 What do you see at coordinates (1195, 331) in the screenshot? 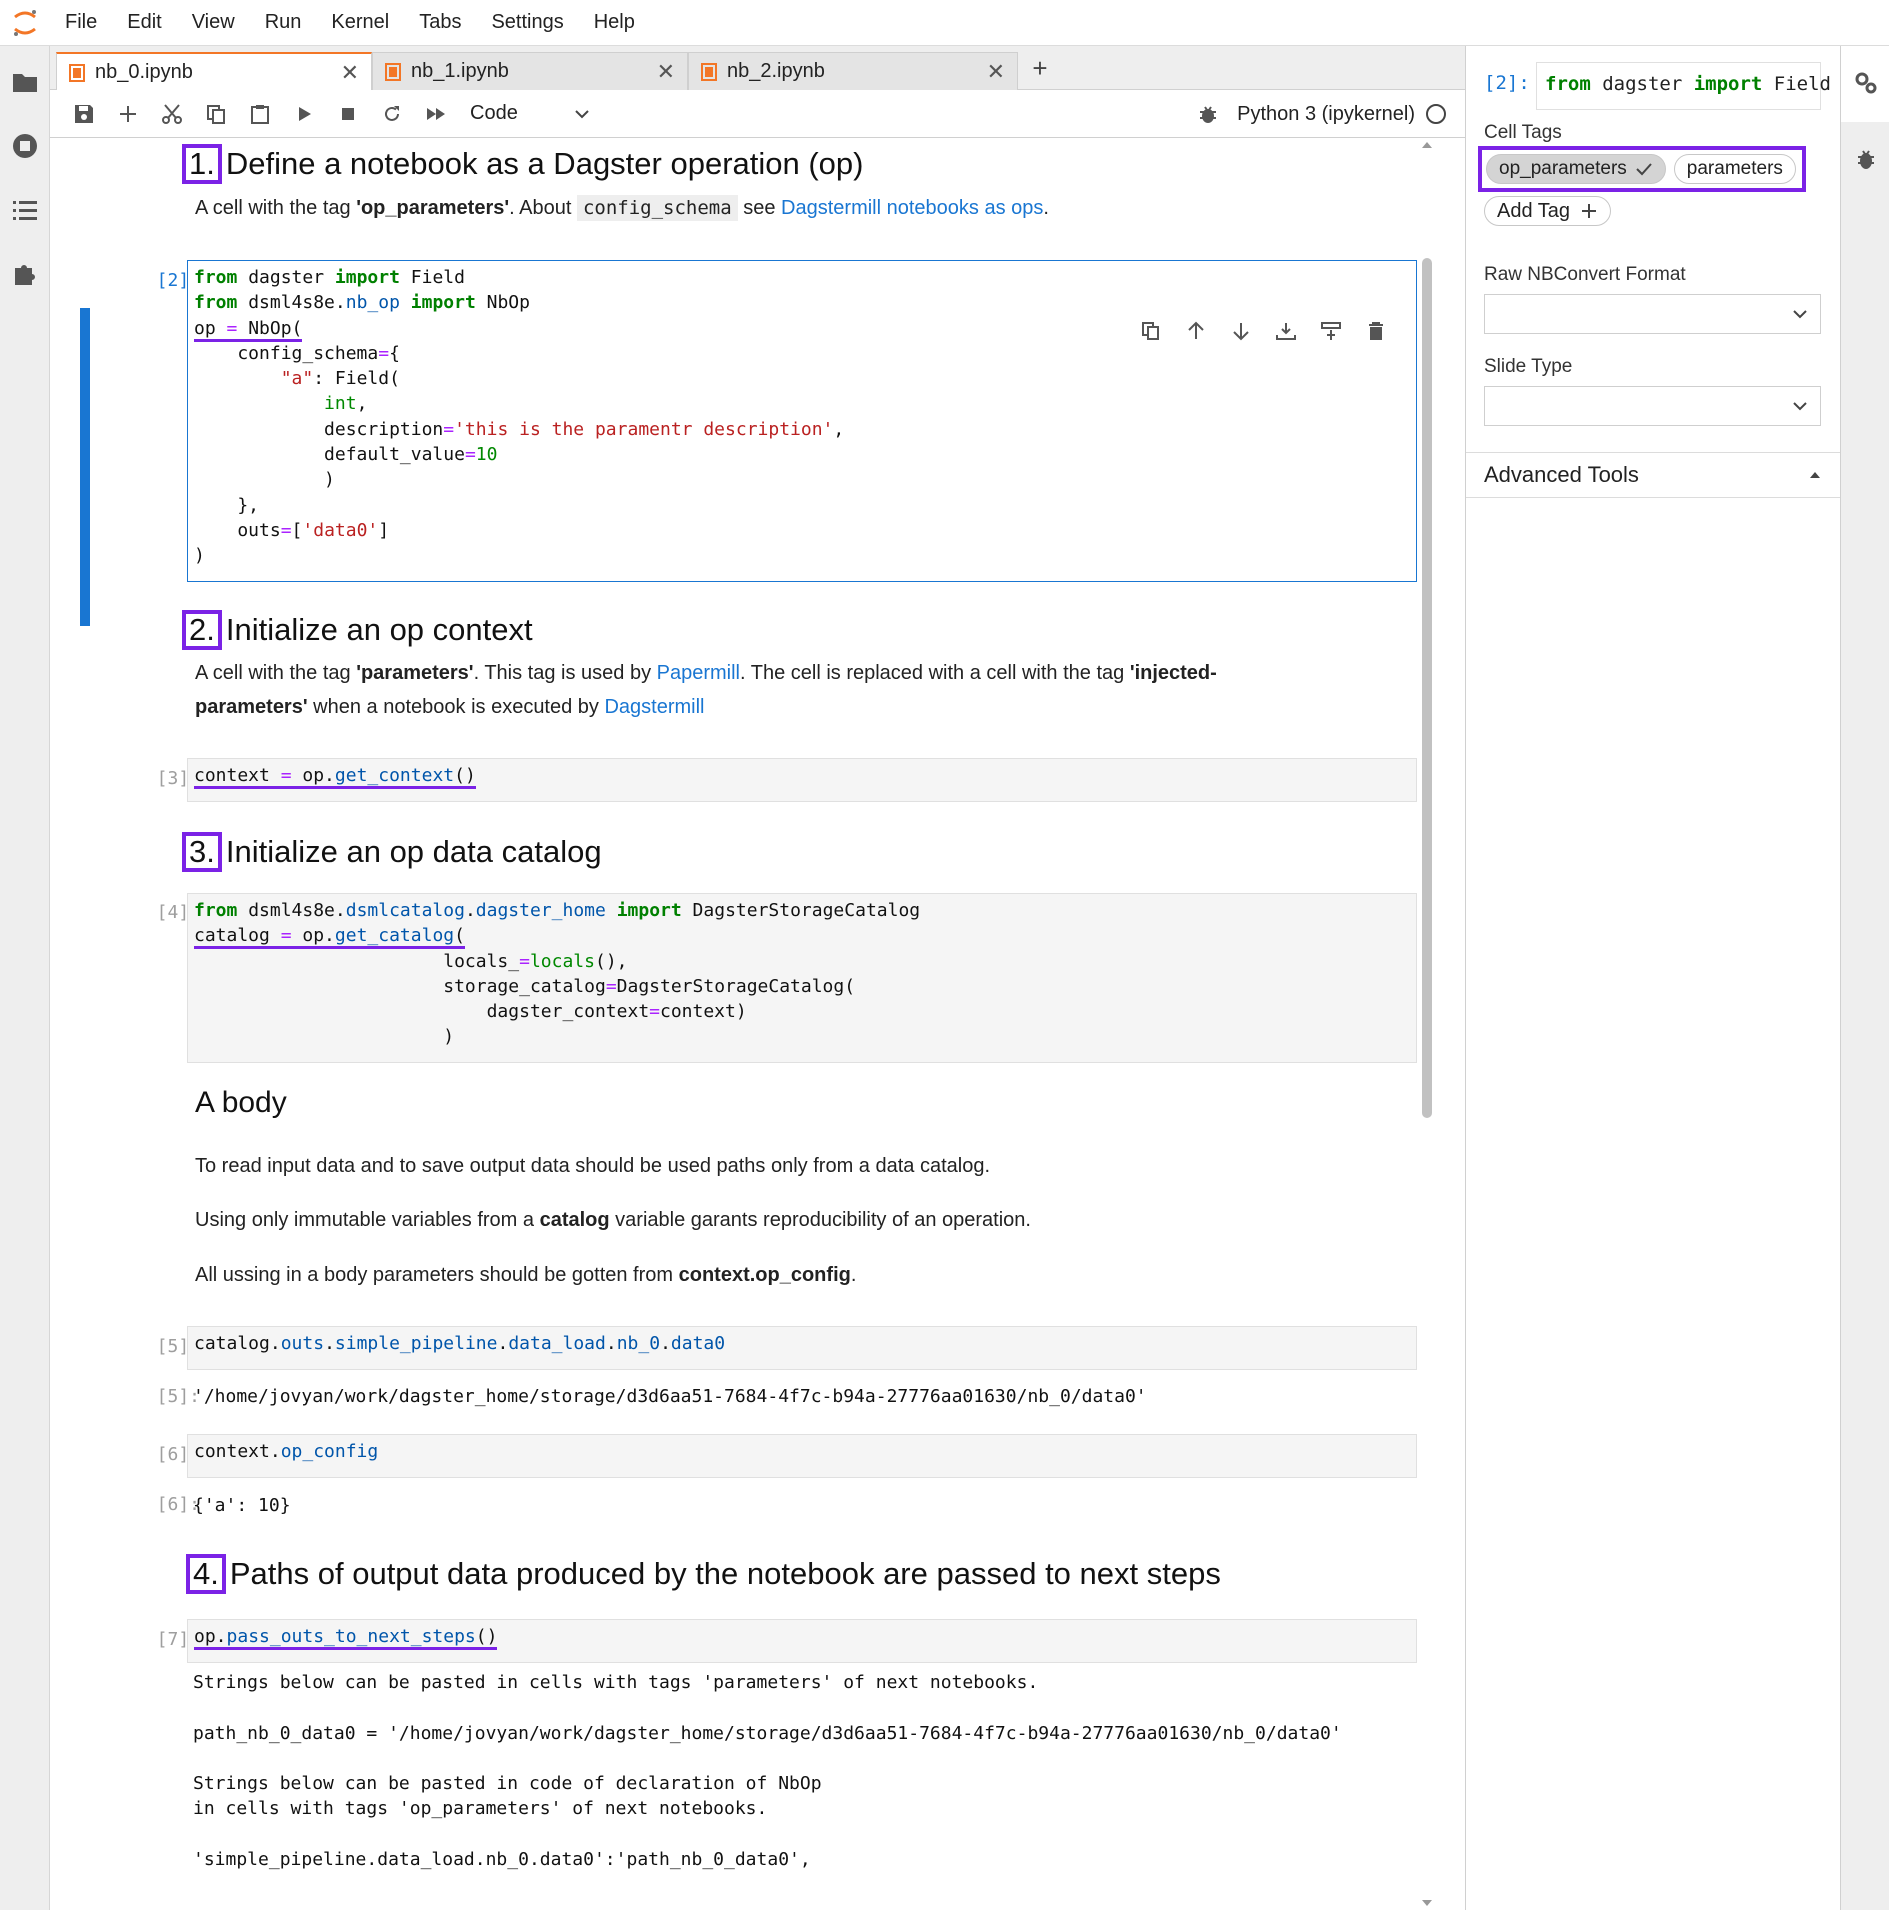
I see `move-up-icon` at bounding box center [1195, 331].